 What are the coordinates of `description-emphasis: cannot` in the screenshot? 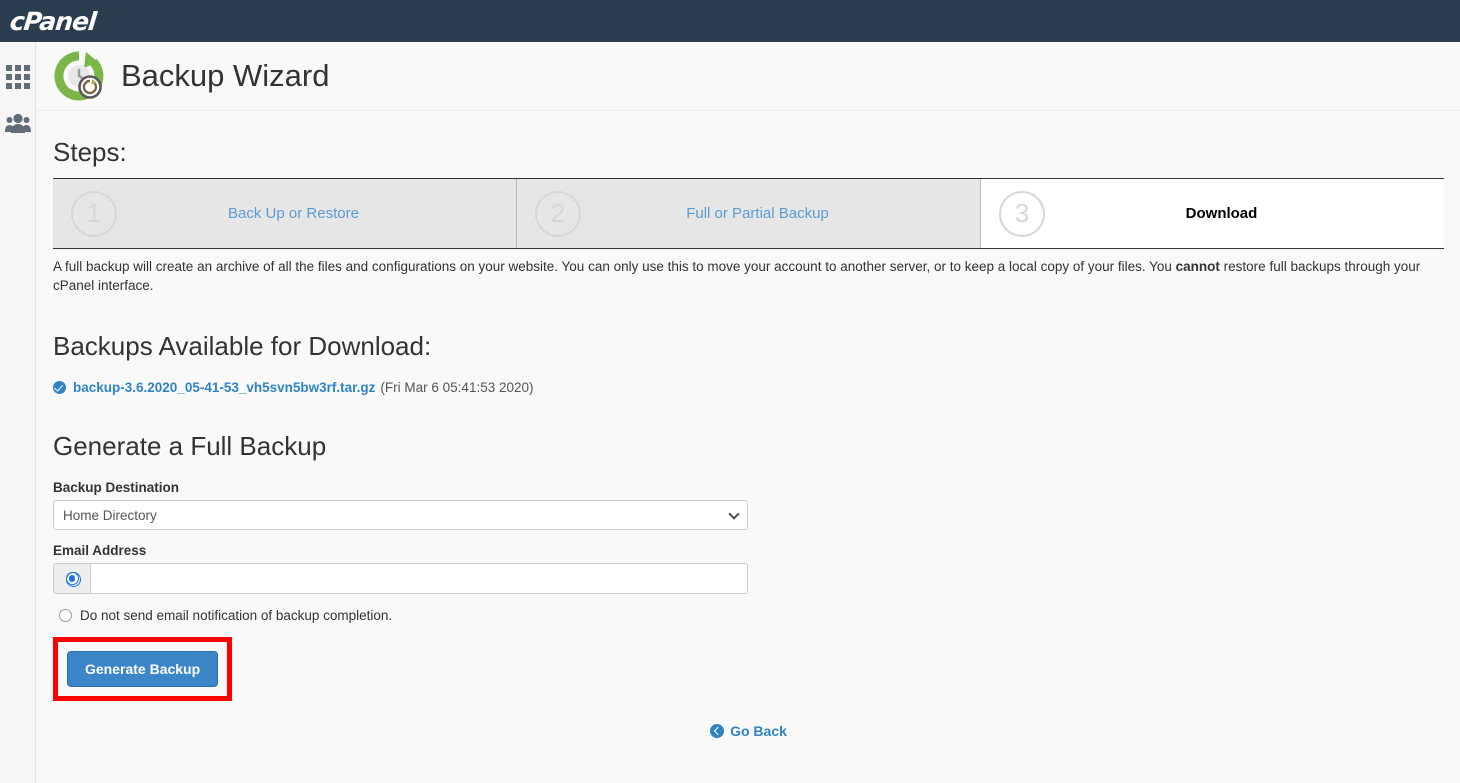 It's located at (1197, 266).